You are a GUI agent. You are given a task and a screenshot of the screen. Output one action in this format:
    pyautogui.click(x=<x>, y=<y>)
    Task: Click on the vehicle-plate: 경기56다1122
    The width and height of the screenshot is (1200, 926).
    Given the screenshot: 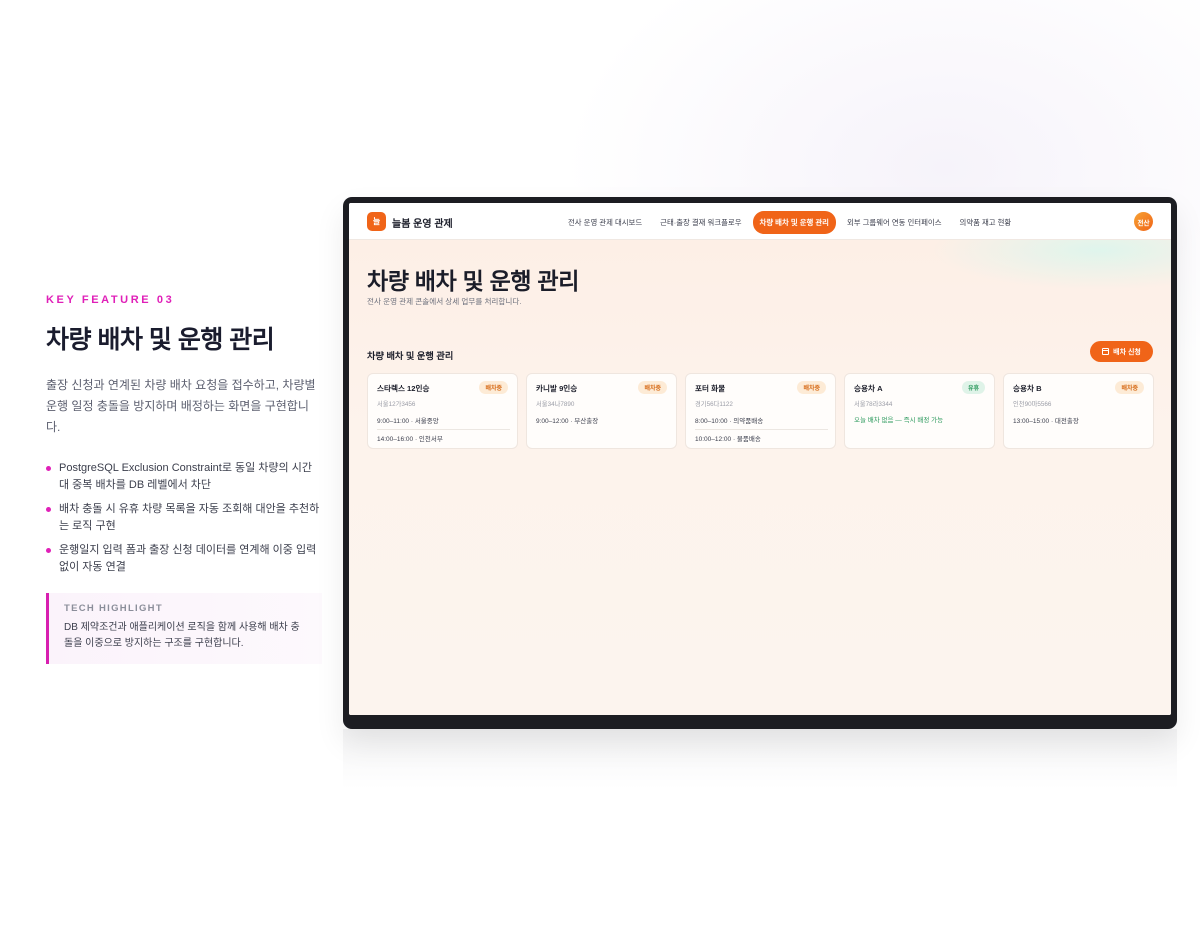 What is the action you would take?
    pyautogui.click(x=714, y=404)
    